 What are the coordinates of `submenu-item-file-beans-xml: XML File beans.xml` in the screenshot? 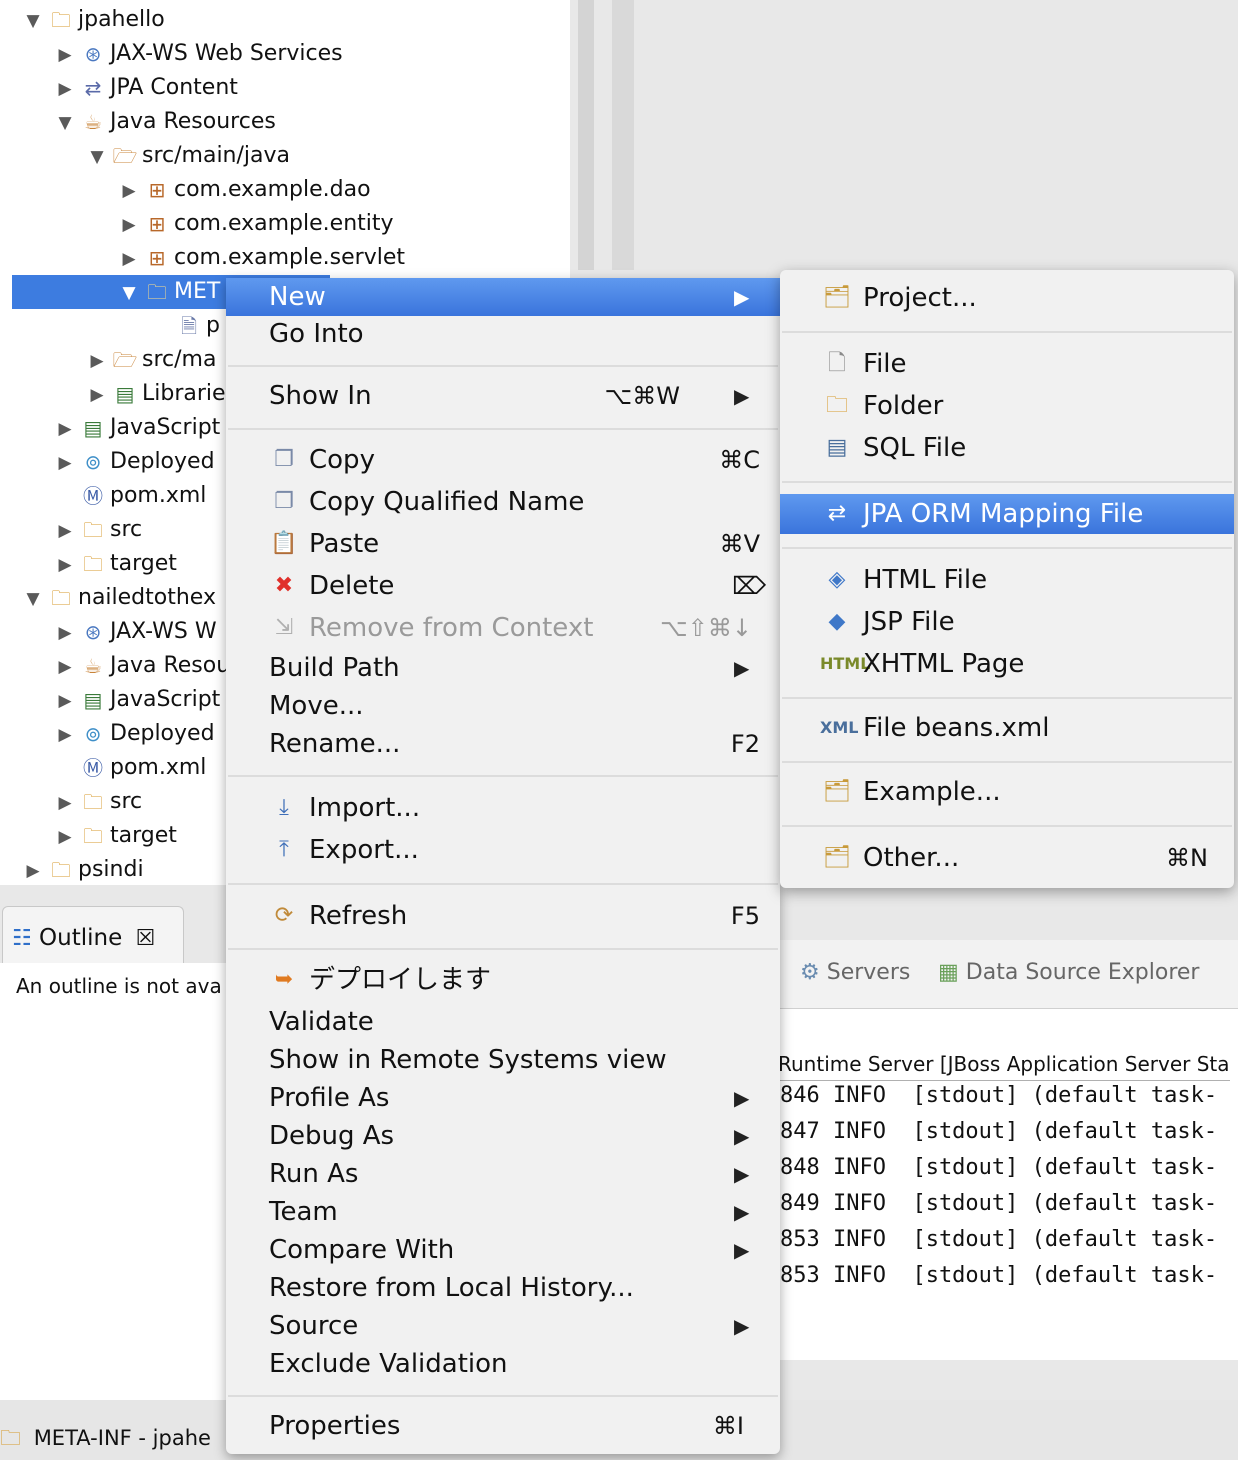 It's located at (1007, 728).